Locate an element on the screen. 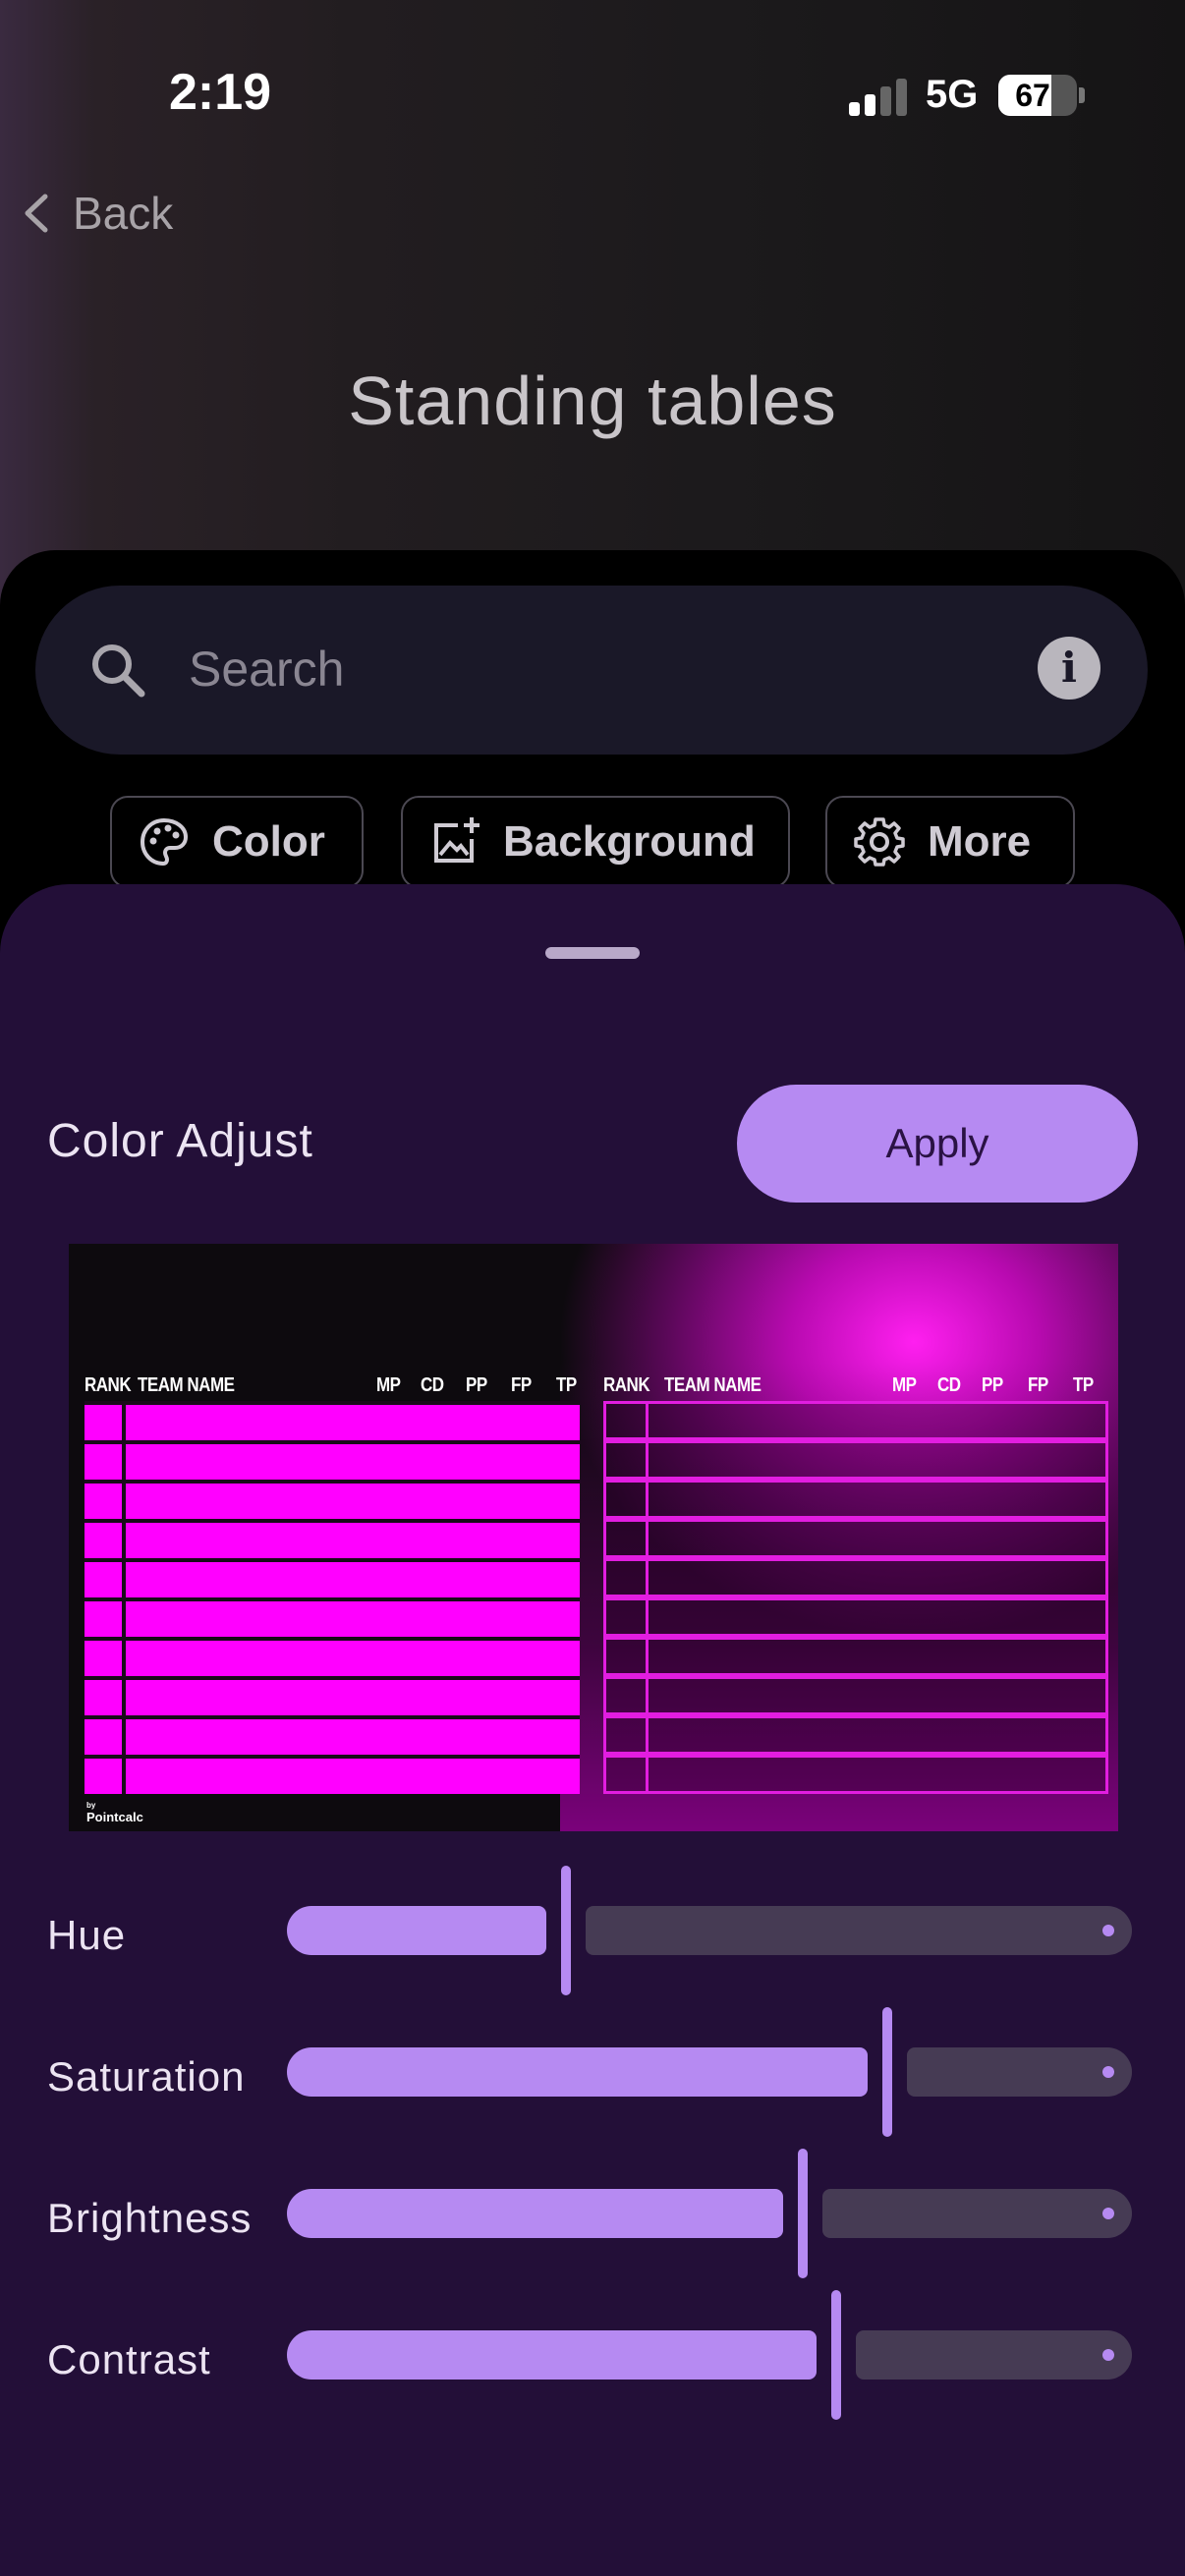 Image resolution: width=1185 pixels, height=2576 pixels. apply-button: Apply is located at coordinates (938, 1144).